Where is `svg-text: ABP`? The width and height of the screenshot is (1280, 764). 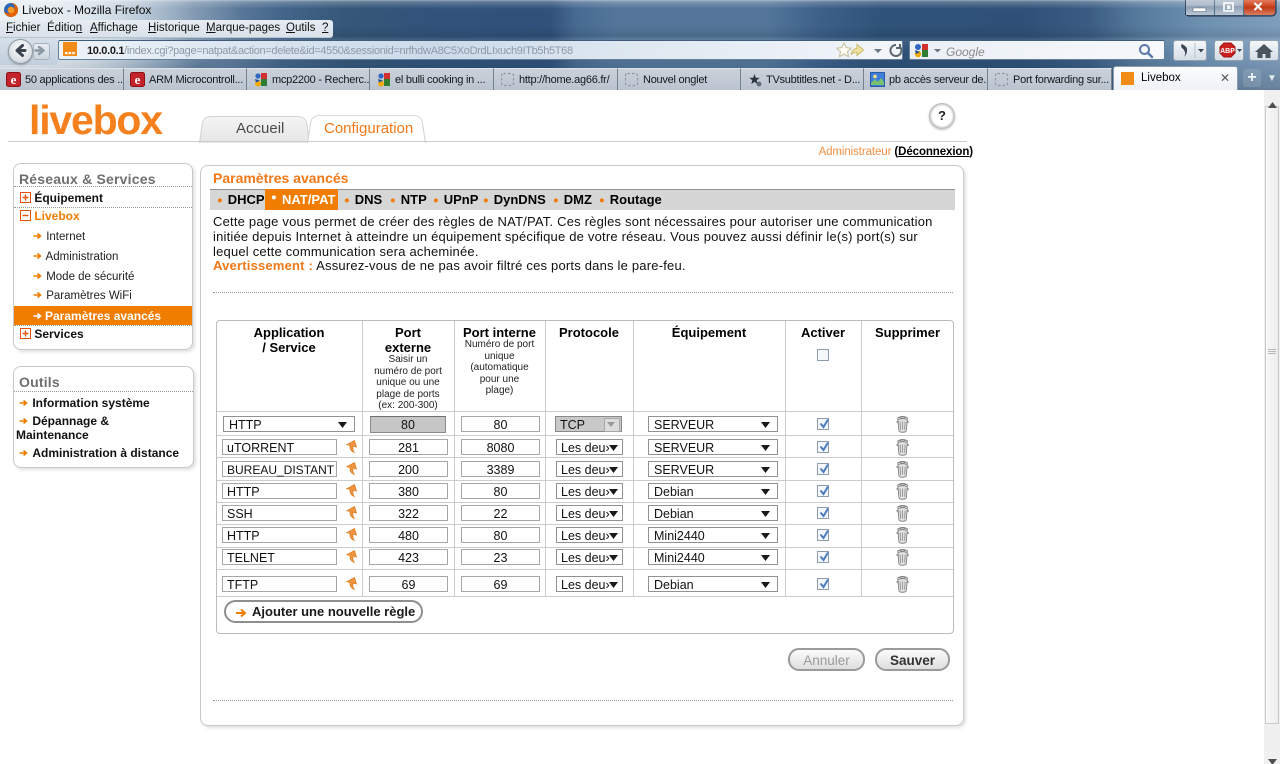
svg-text: ABP is located at coordinates (1227, 51).